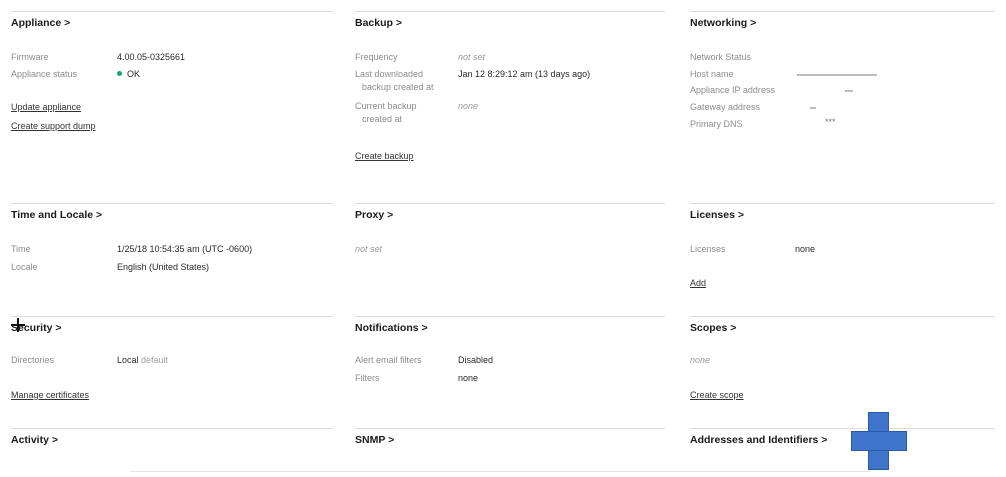 The height and width of the screenshot is (477, 1006). I want to click on appliance-status-value: OK, so click(128, 74).